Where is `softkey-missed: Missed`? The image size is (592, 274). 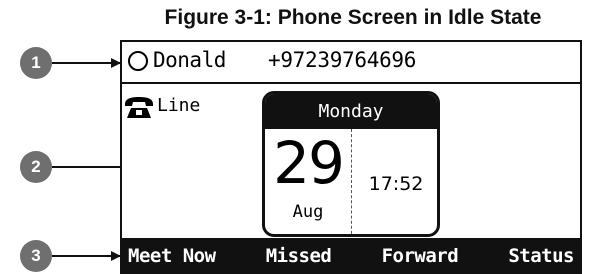 softkey-missed: Missed is located at coordinates (299, 256).